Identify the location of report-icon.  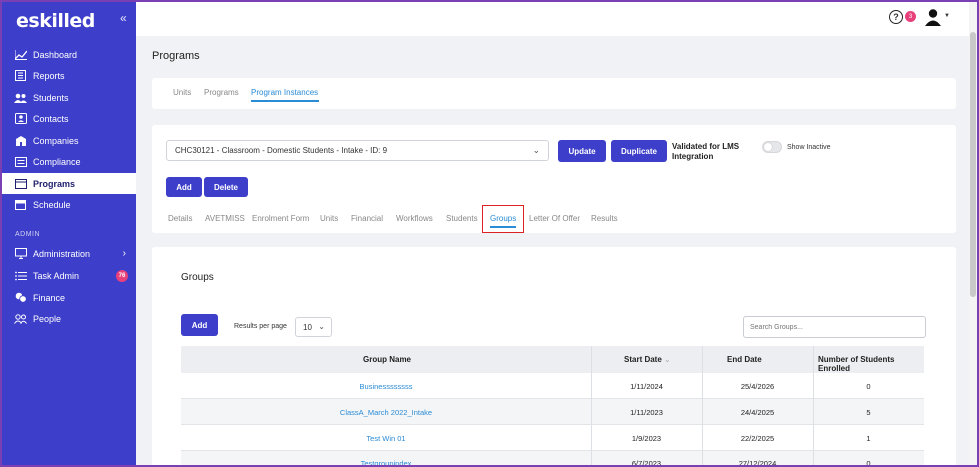
(20, 75).